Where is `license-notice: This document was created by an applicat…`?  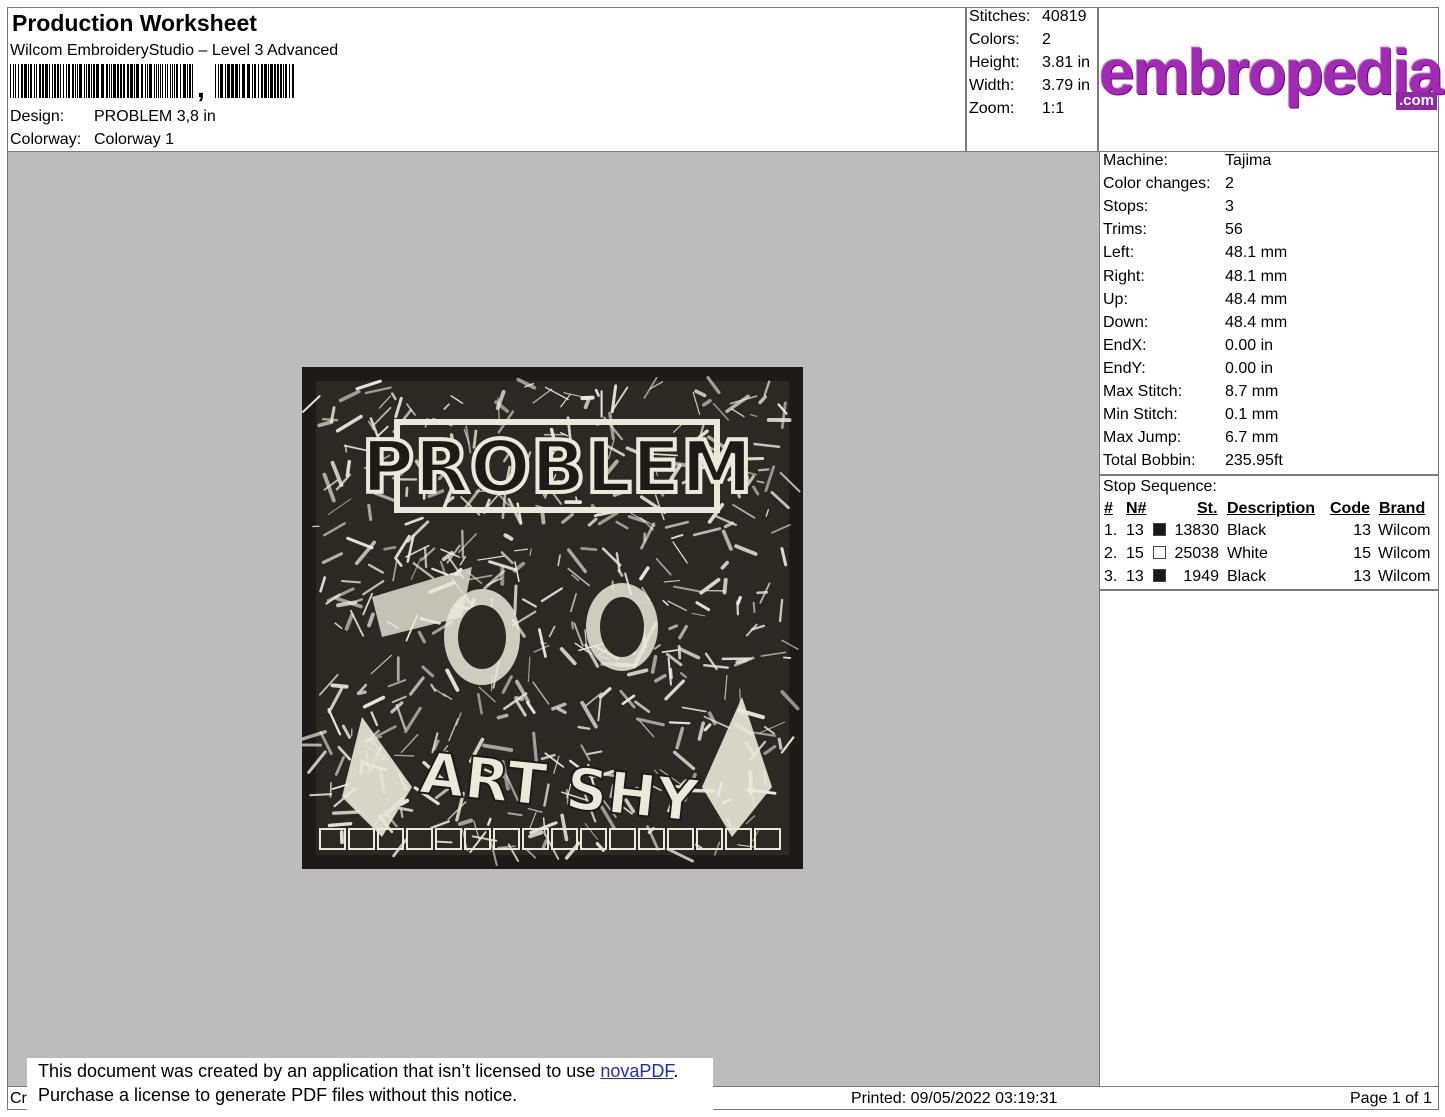
license-notice: This document was created by an applicat… is located at coordinates (370, 1084).